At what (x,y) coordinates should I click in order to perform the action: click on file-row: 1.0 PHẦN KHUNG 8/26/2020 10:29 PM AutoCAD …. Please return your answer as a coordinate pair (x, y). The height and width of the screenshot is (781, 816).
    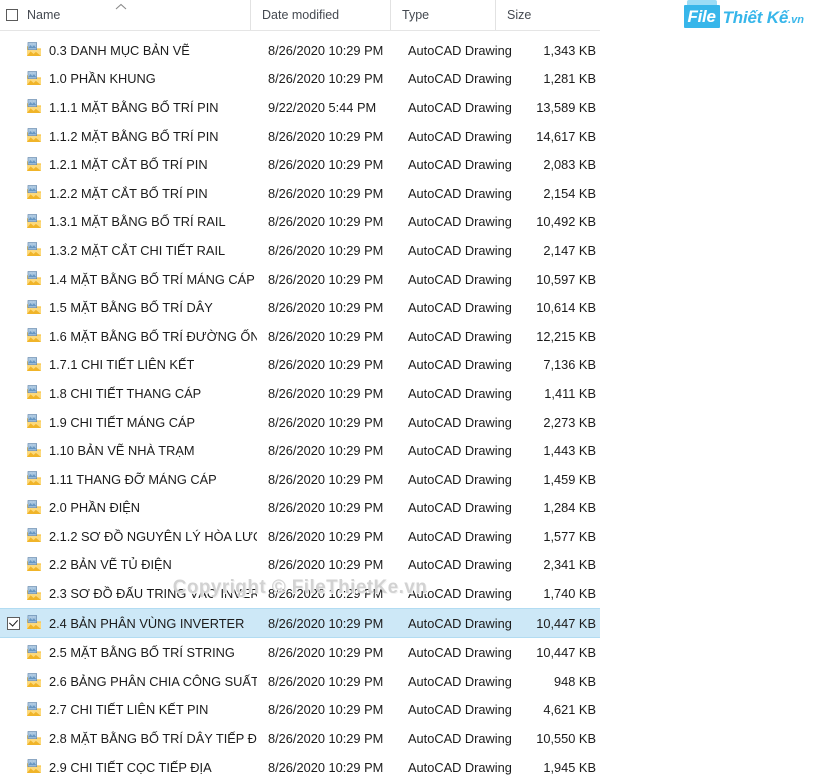
    Looking at the image, I should click on (300, 79).